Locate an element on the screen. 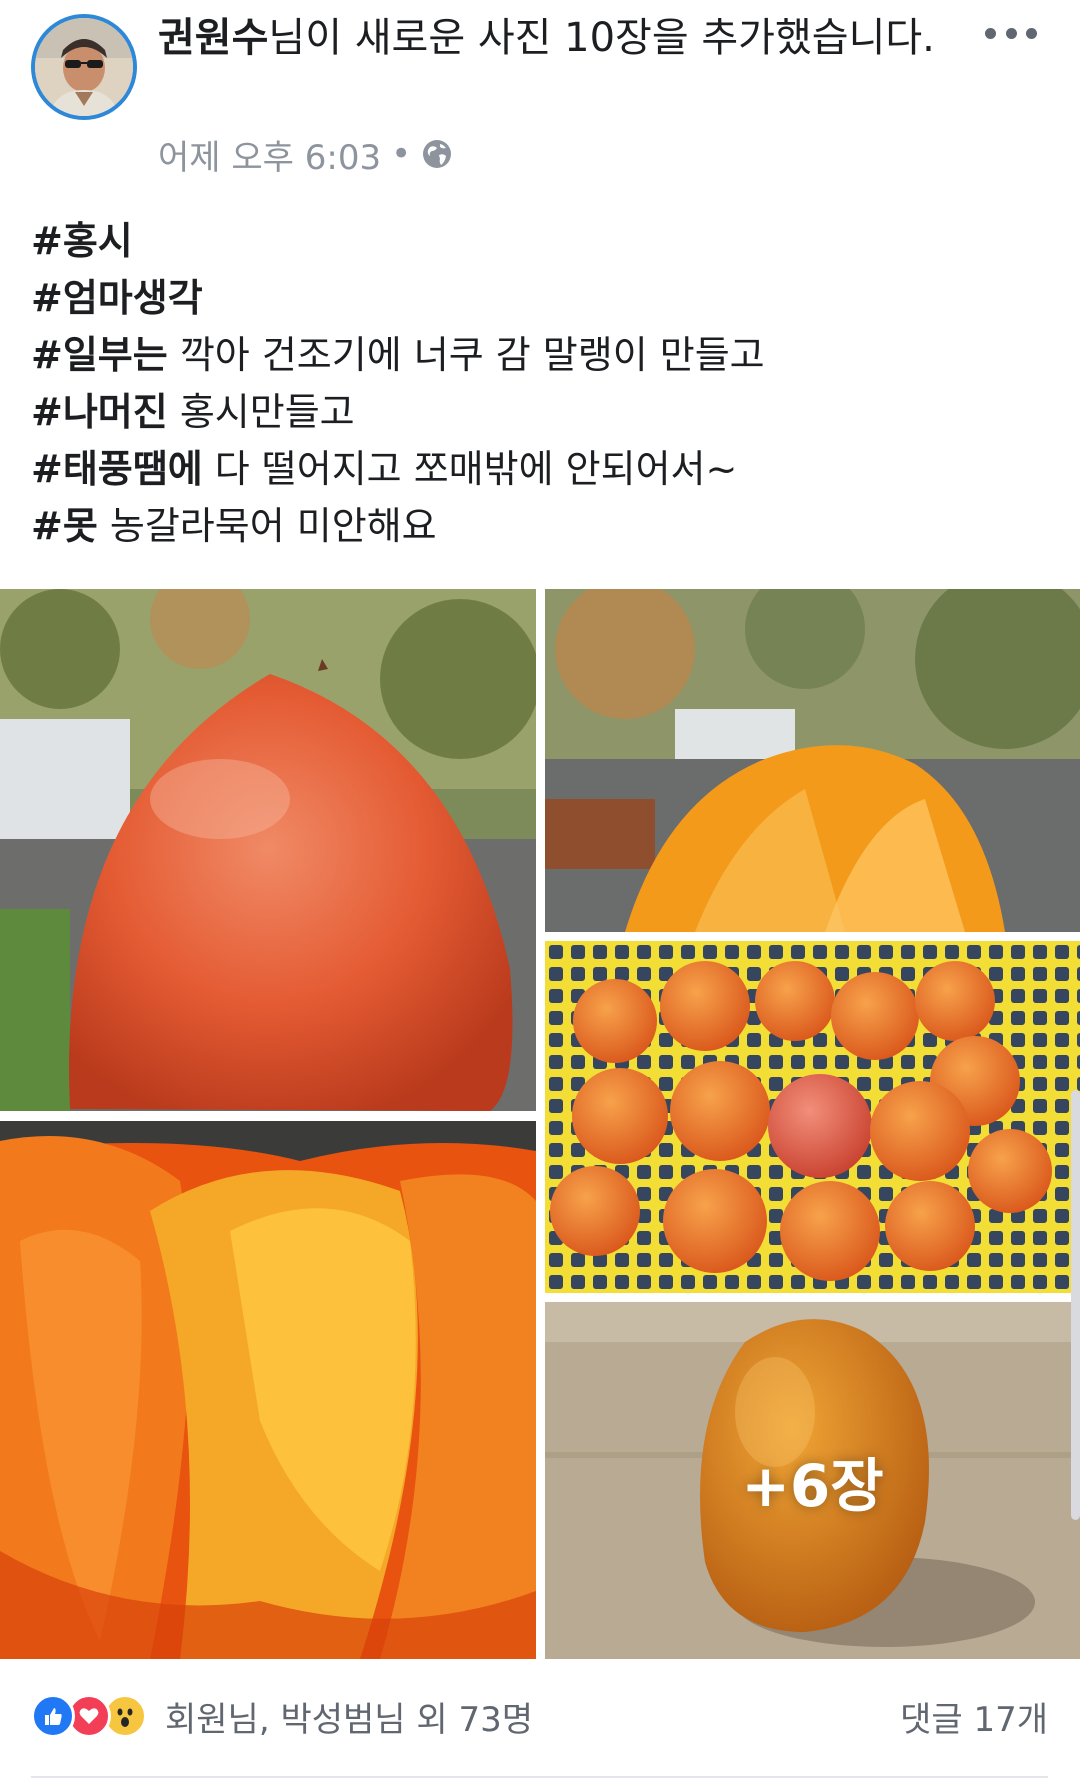 This screenshot has height=1791, width=1080. photo-persimmon-dried is located at coordinates (268, 1390).